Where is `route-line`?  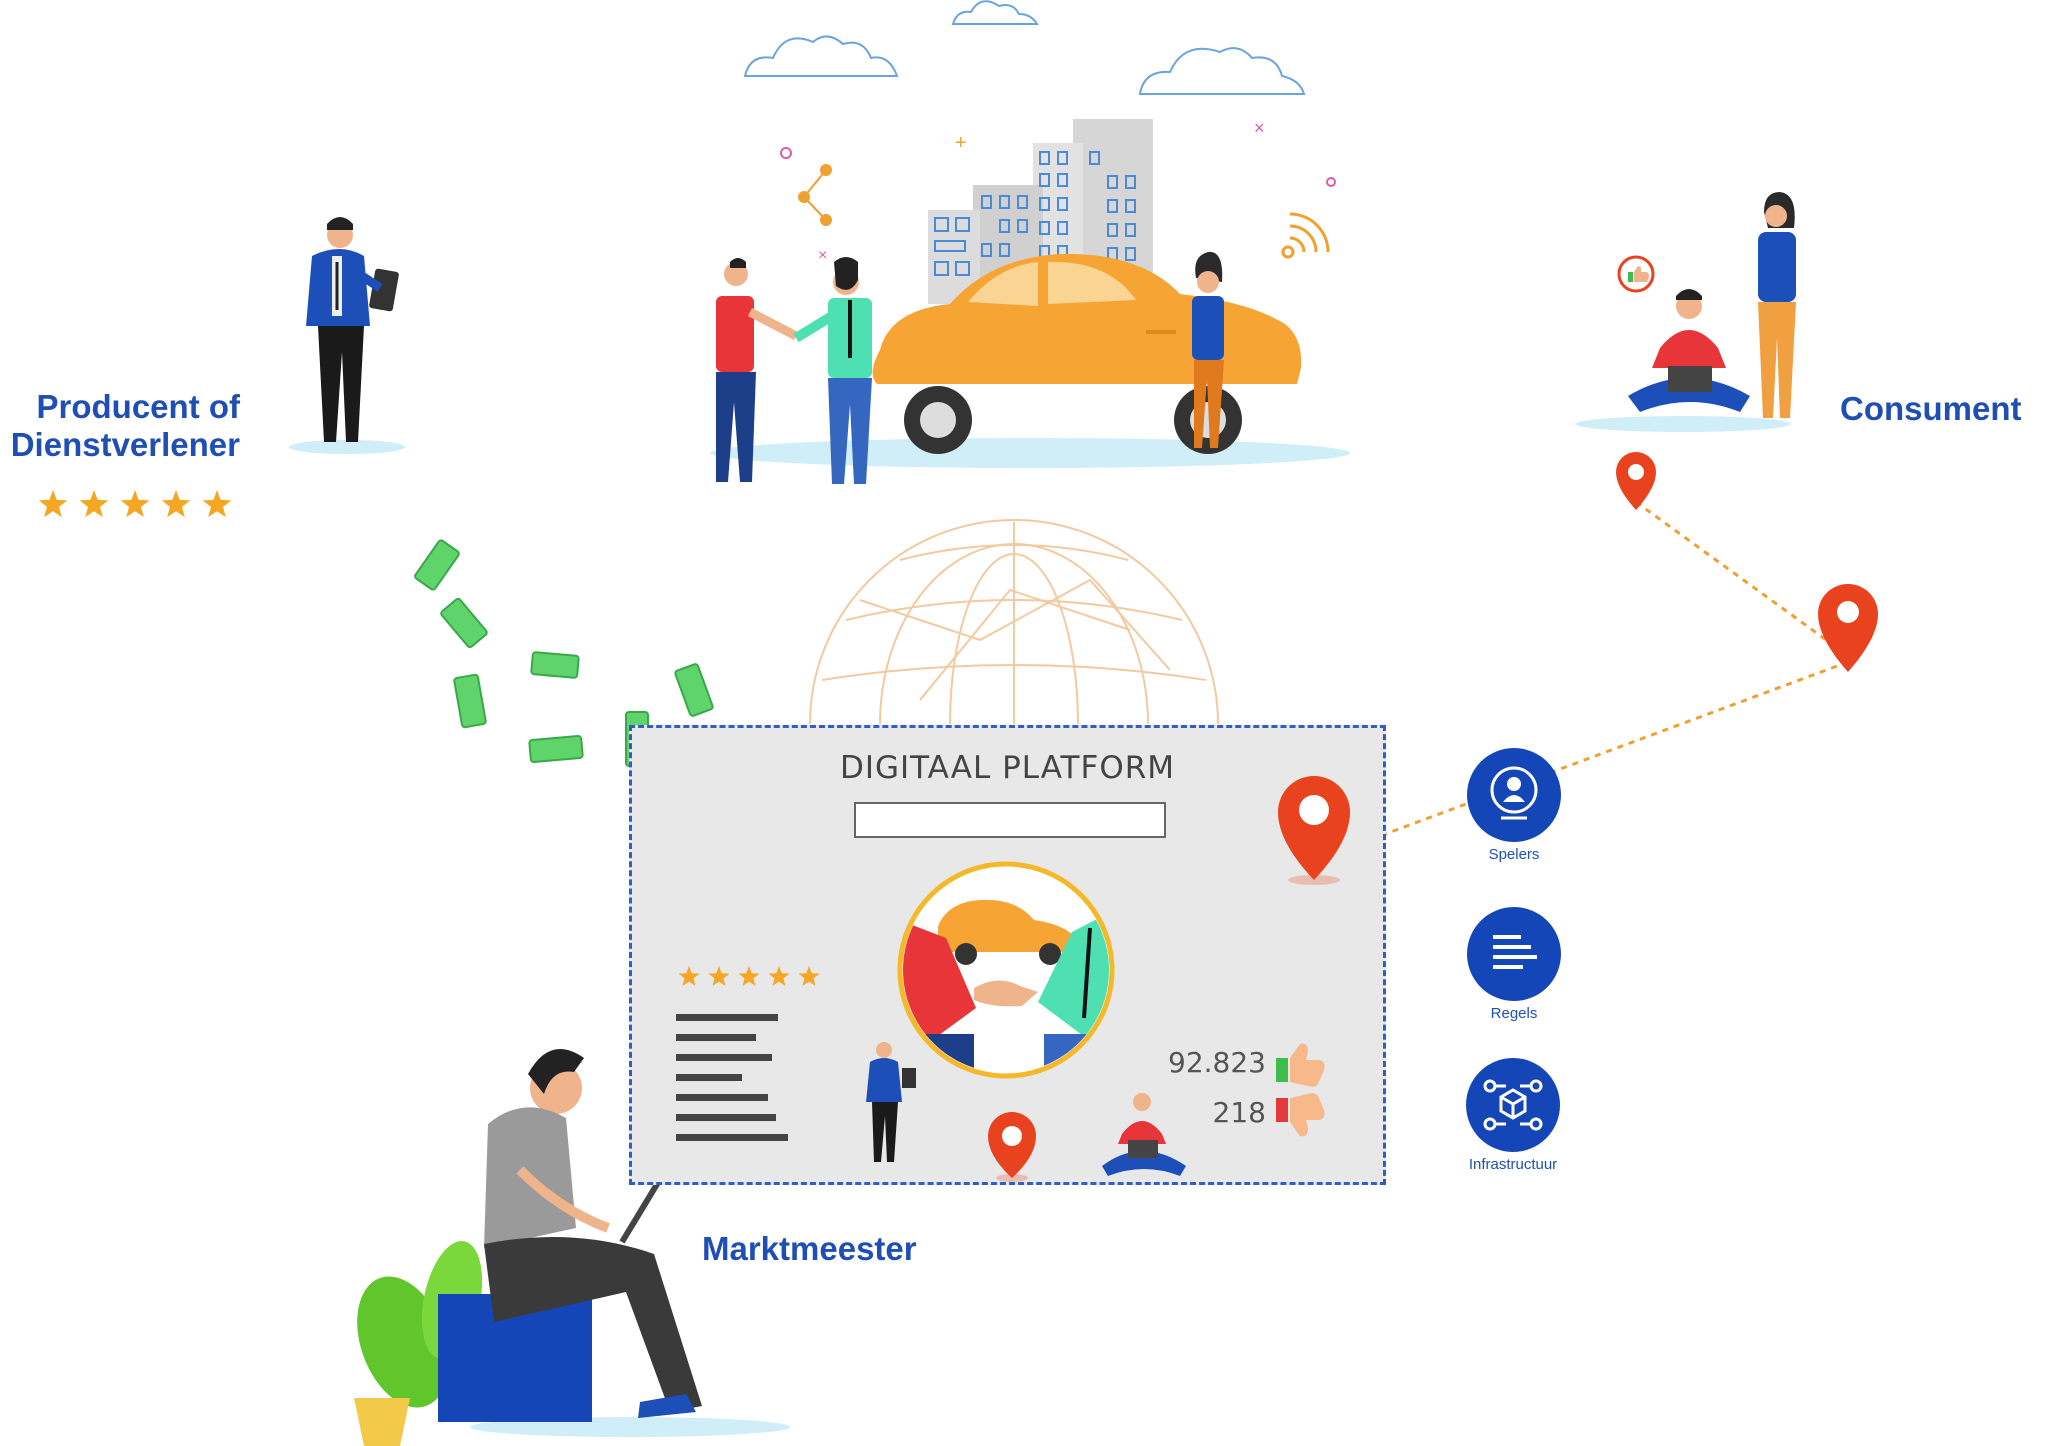 route-line is located at coordinates (1579, 682).